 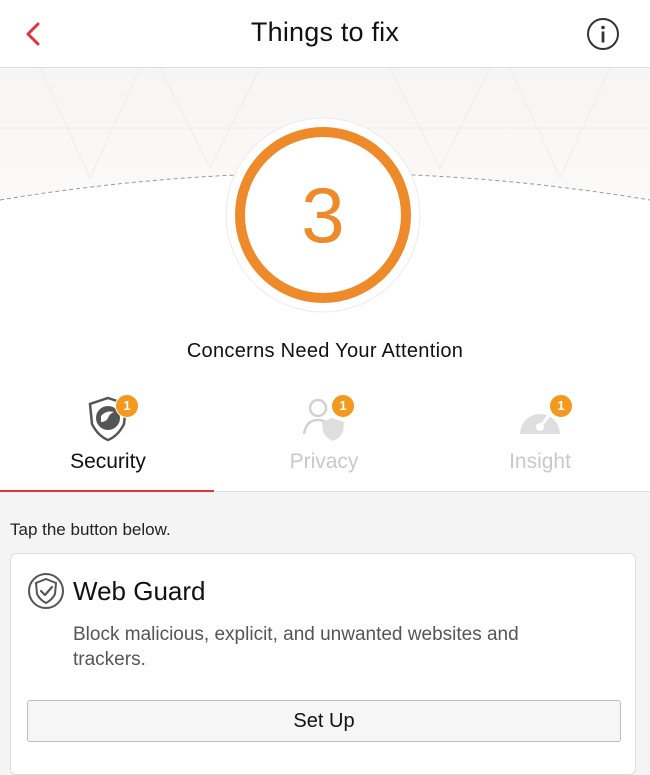 I want to click on card-title: Web Guard, so click(x=139, y=591).